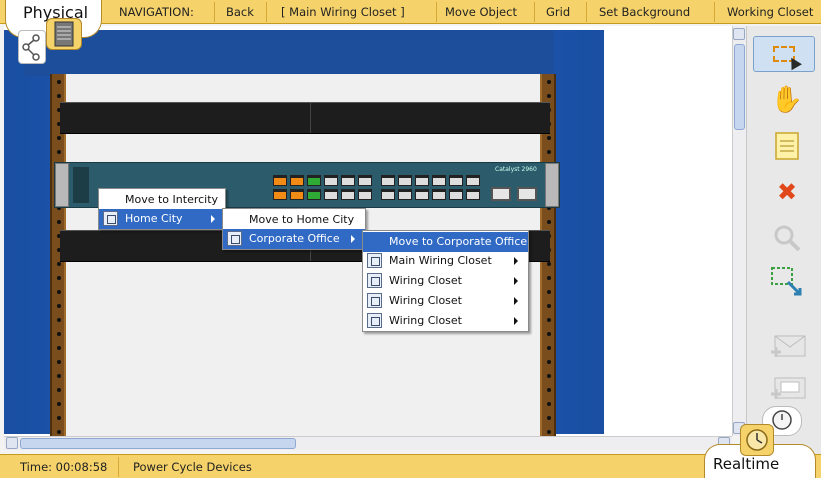  Describe the element at coordinates (158, 443) in the screenshot. I see `horizontal-scroll-thumb` at that location.